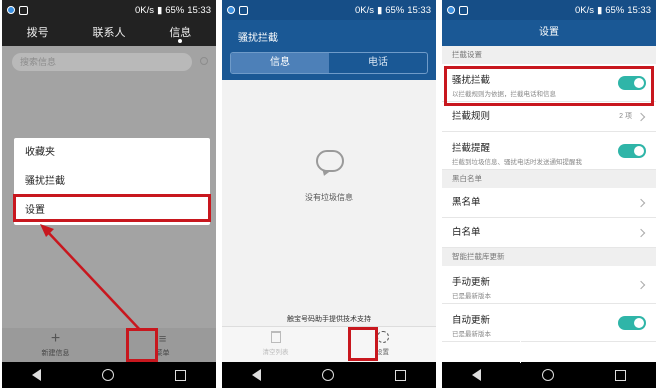  I want to click on highlight-box-harassment-block, so click(549, 86).